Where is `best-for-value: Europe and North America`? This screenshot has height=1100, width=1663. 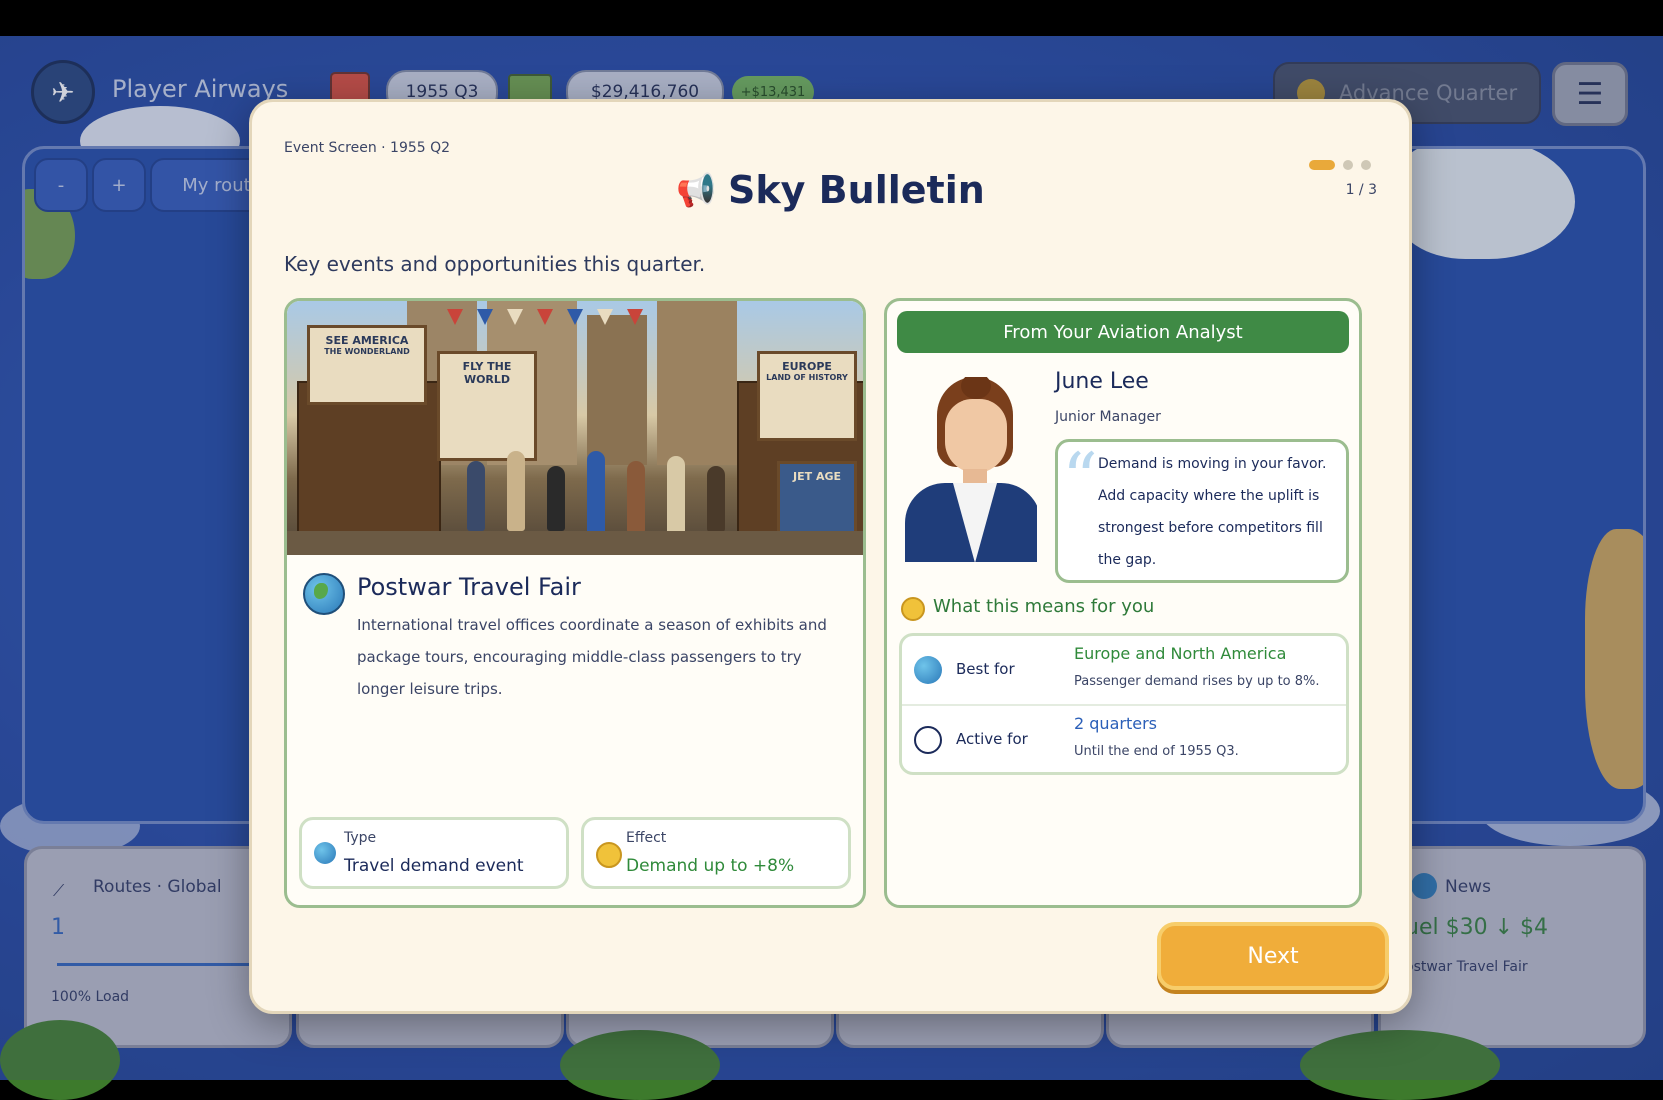 best-for-value: Europe and North America is located at coordinates (1180, 653).